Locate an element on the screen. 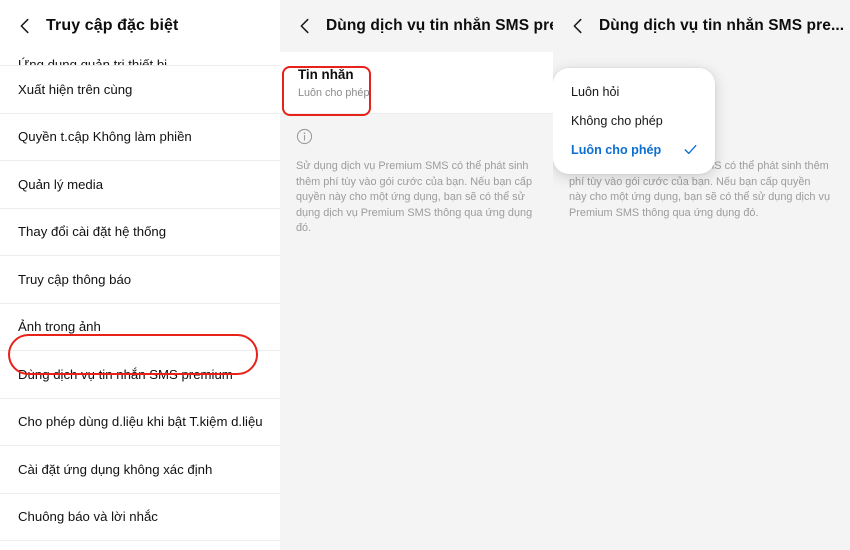  list-item: Thay đổi cài đặt hệ thống is located at coordinates (140, 232).